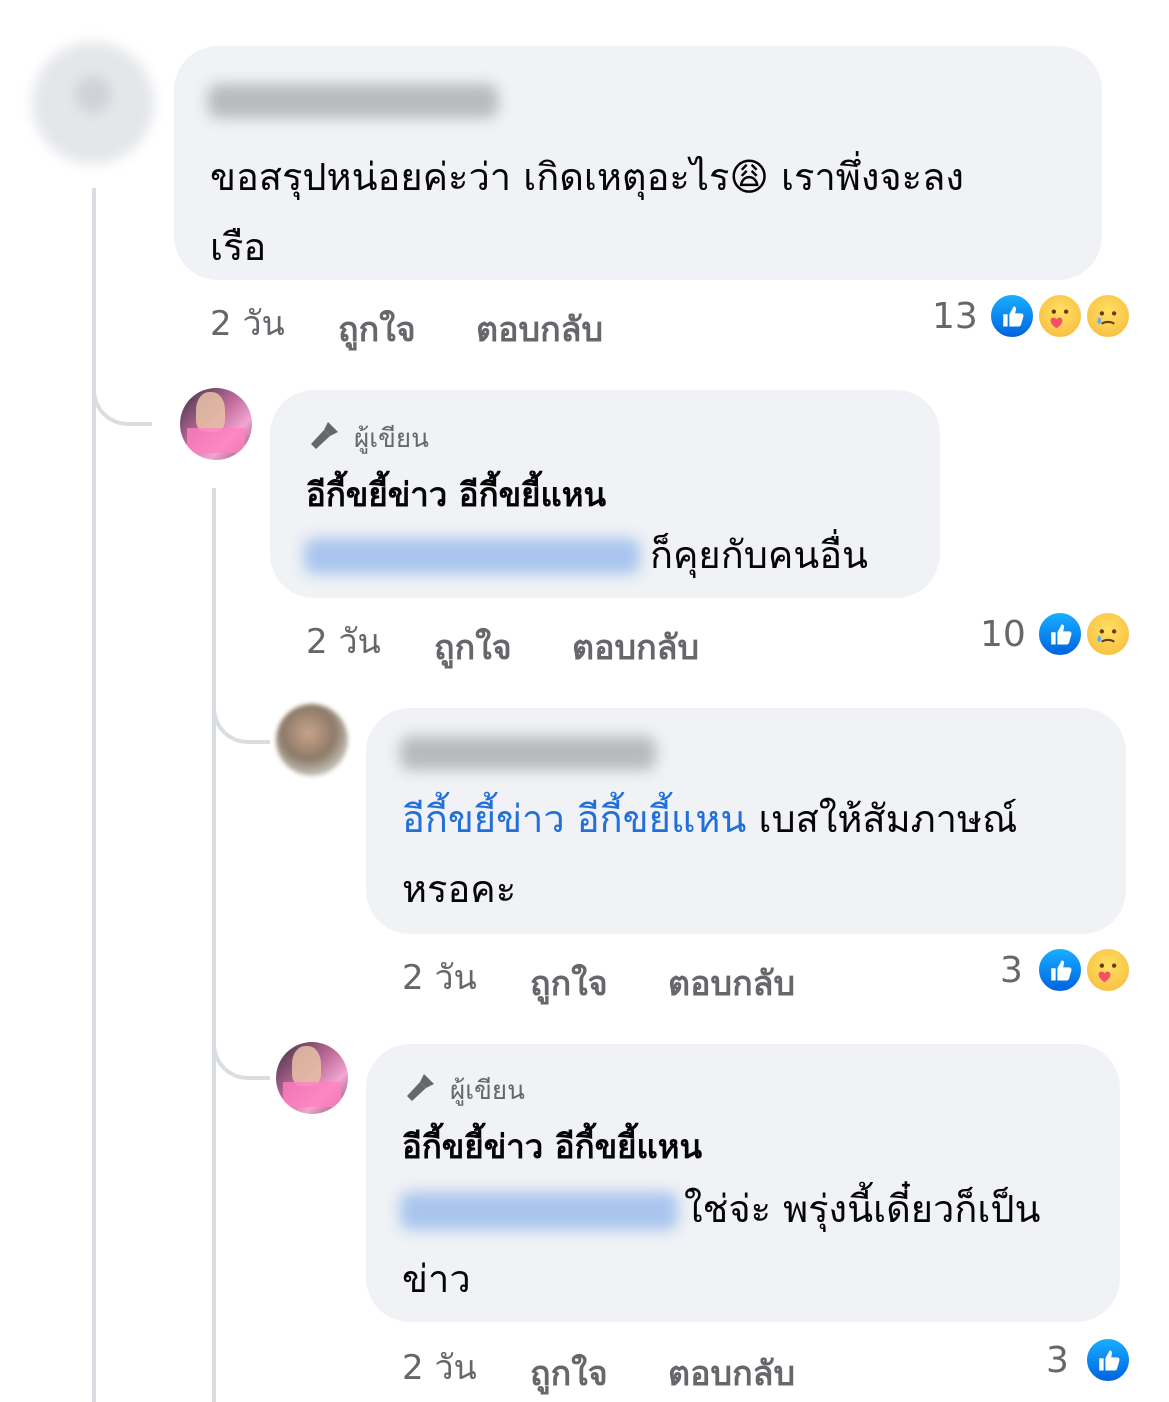  Describe the element at coordinates (1003, 634) in the screenshot. I see `reaction-count: 10` at that location.